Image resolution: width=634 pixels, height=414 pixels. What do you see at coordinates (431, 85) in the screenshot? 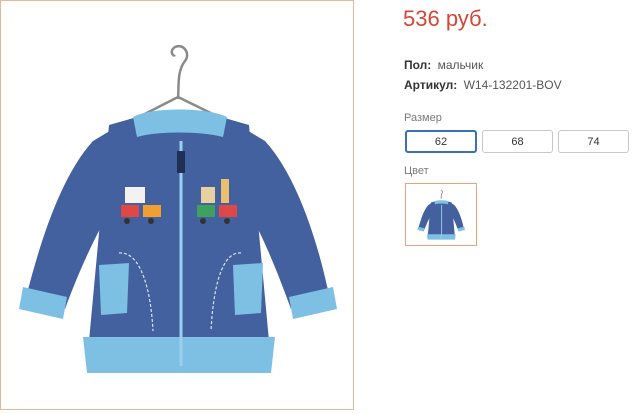
I see `sku-label: Артикул:` at bounding box center [431, 85].